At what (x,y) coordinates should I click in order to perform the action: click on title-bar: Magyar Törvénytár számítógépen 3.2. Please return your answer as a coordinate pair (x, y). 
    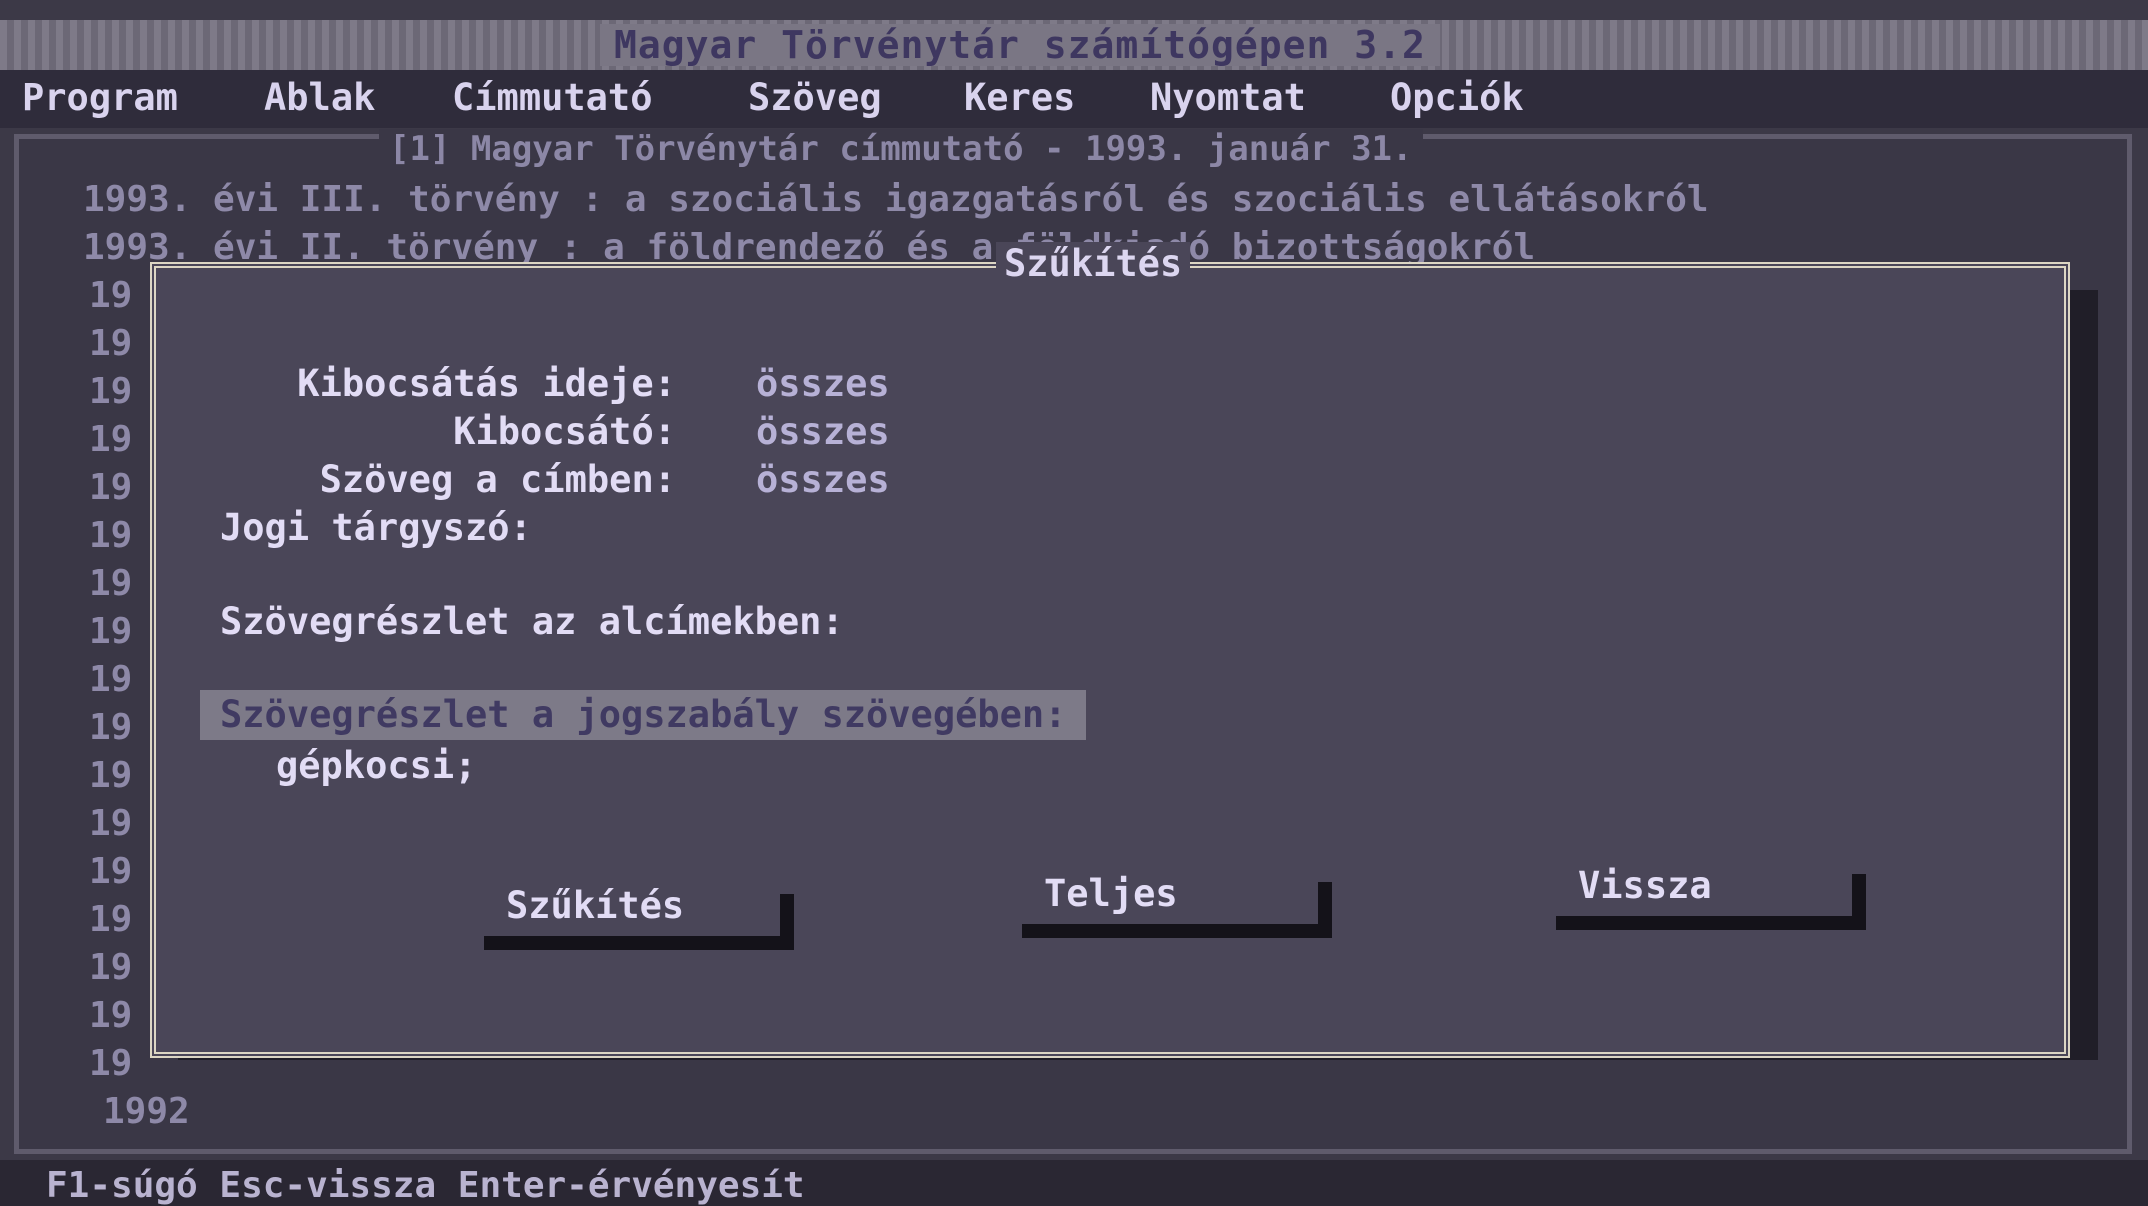
    Looking at the image, I should click on (1074, 45).